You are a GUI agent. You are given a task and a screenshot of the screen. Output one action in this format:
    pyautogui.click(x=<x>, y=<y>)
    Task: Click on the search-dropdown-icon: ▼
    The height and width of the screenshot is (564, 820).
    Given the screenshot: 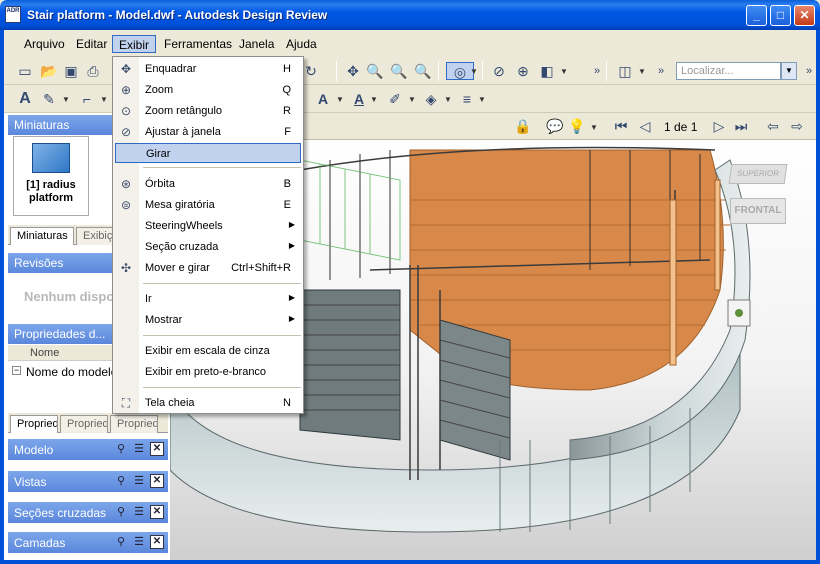 What is the action you would take?
    pyautogui.click(x=789, y=71)
    